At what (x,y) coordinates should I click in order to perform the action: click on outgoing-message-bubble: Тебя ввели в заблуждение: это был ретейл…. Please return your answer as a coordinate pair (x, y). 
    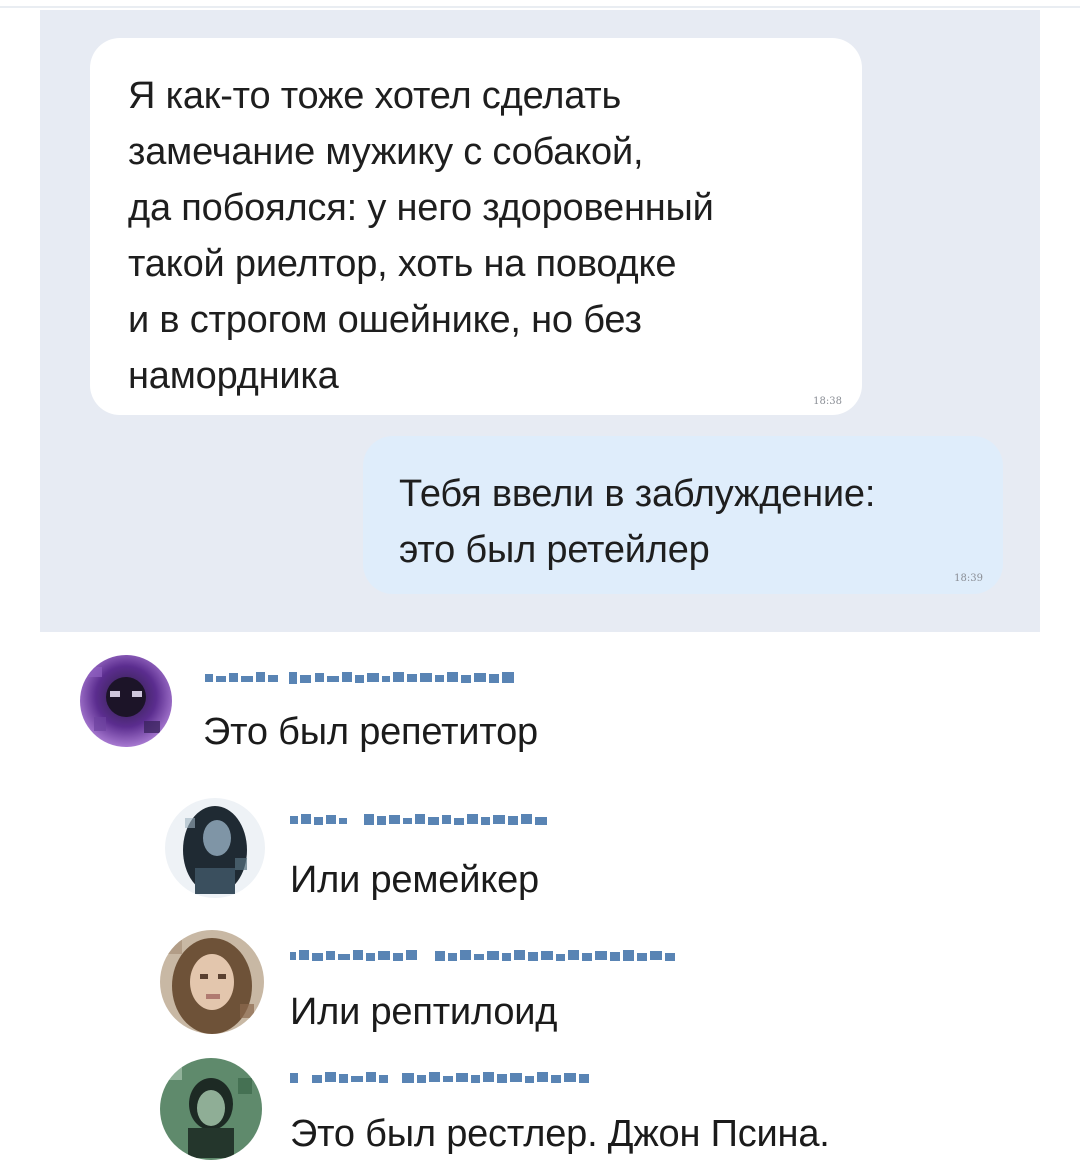
    Looking at the image, I should click on (683, 515).